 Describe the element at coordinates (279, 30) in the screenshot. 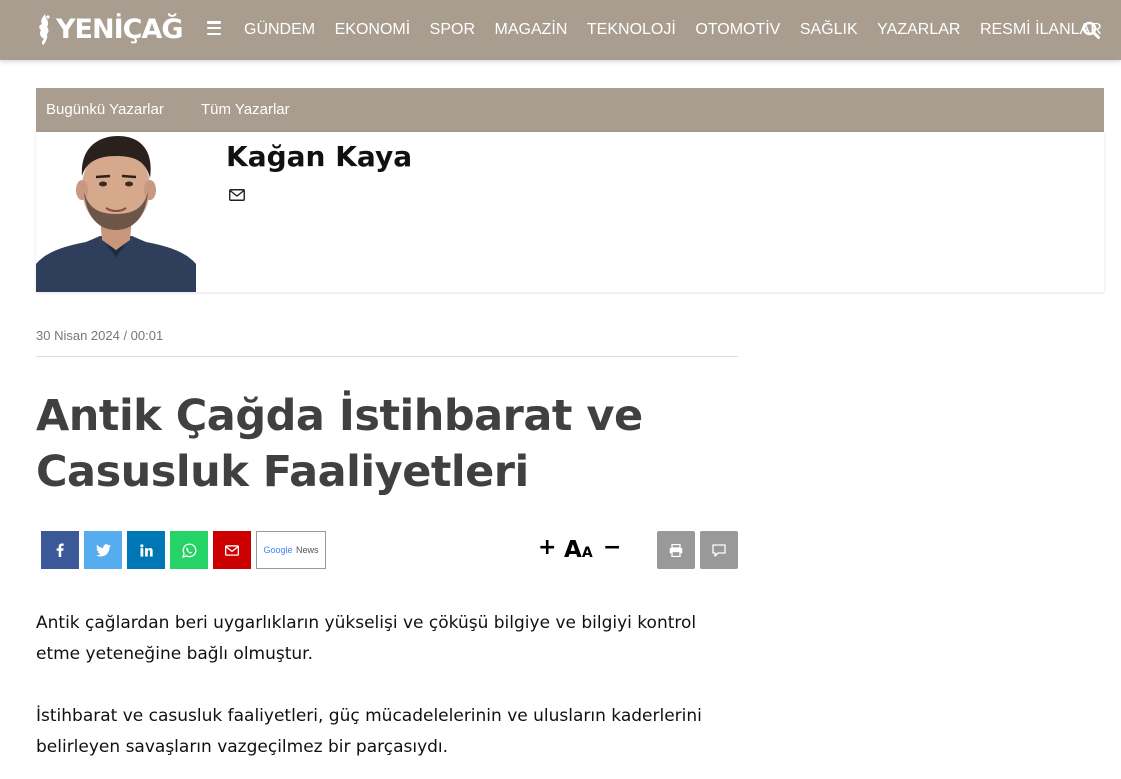

I see `nav-gundem: GÜNDEM` at that location.